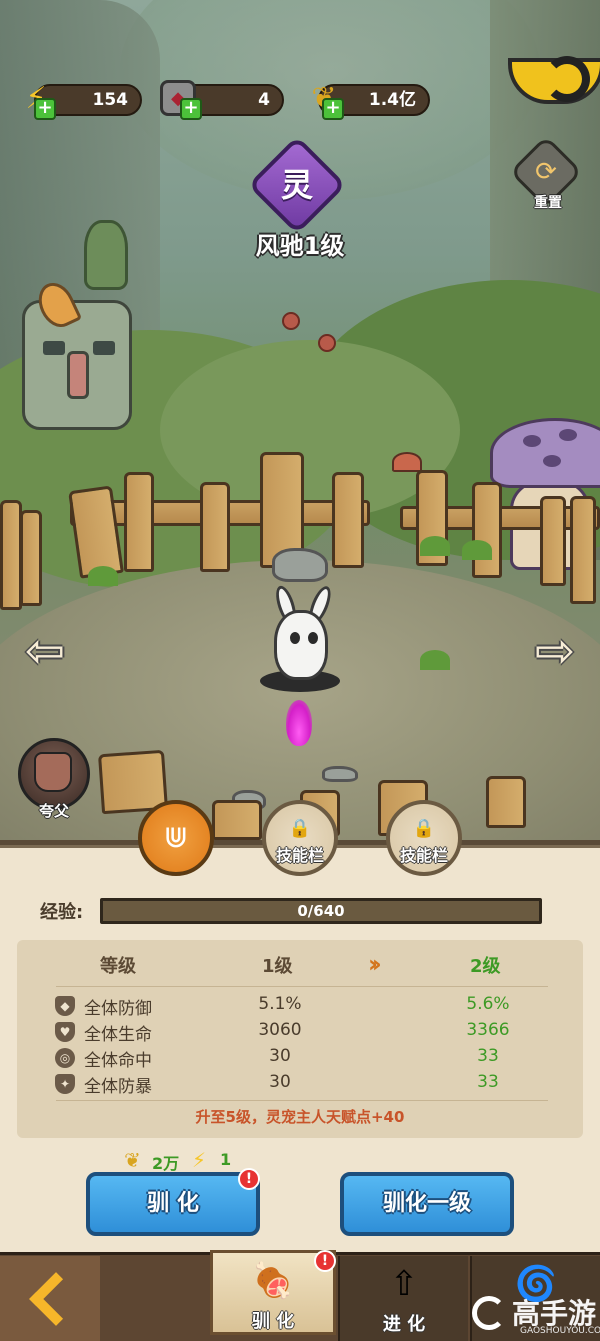 Image resolution: width=600 pixels, height=1341 pixels. What do you see at coordinates (45, 109) in the screenshot?
I see `add-energy-button: +` at bounding box center [45, 109].